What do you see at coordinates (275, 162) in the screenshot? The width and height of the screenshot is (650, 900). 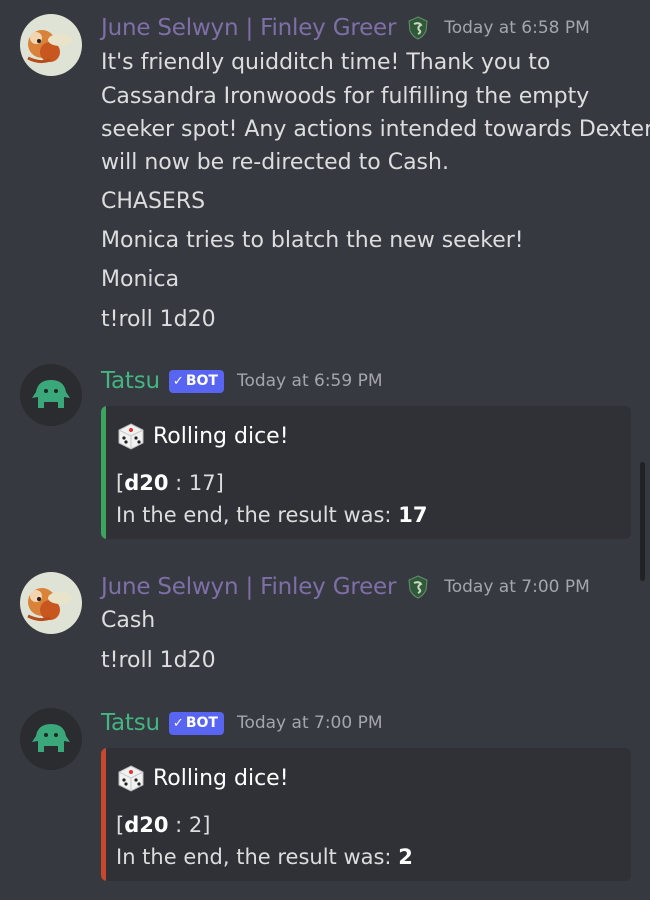 I see `message-text: will now be re-directed to Cash.` at bounding box center [275, 162].